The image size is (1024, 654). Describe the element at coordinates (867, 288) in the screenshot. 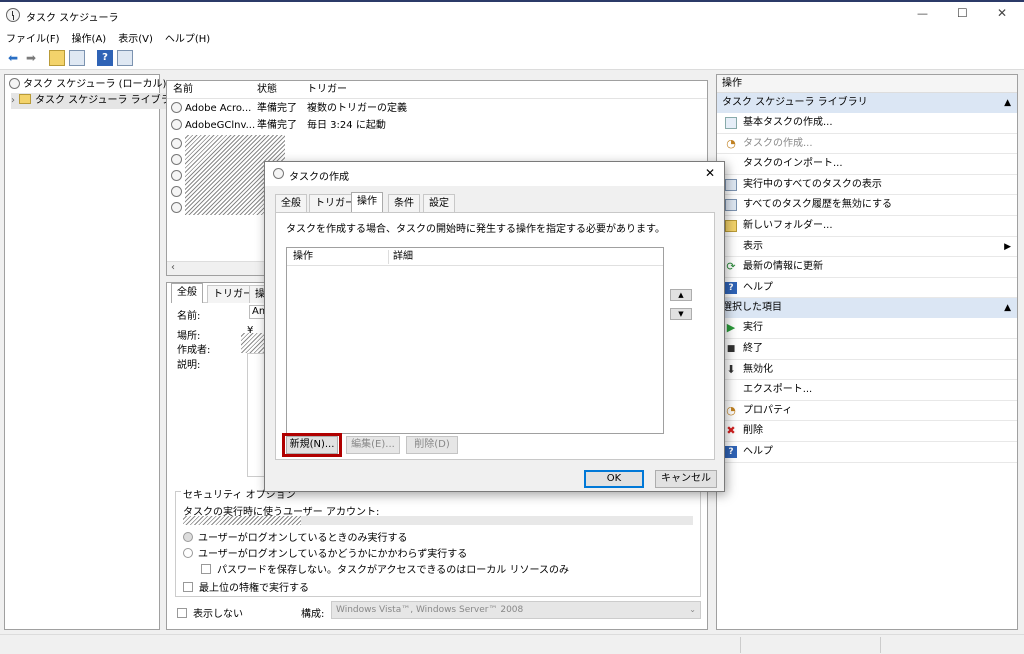

I see `action-help: ? ヘルプ` at that location.